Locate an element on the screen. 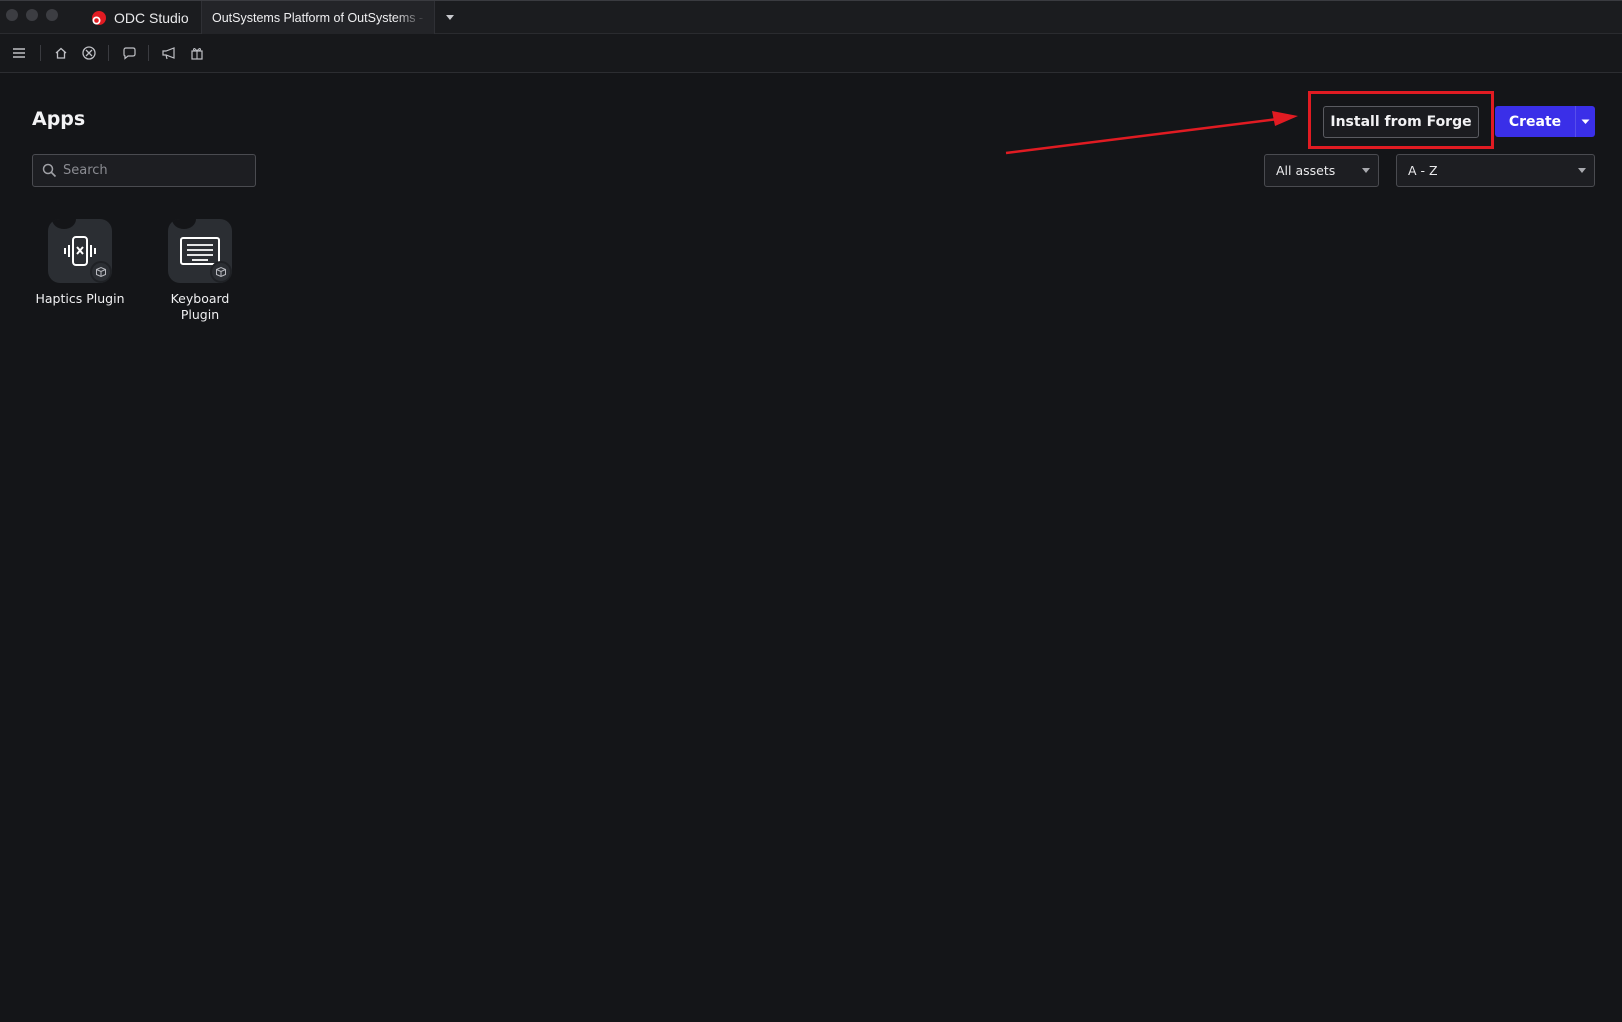  minimize-window-button is located at coordinates (32, 15).